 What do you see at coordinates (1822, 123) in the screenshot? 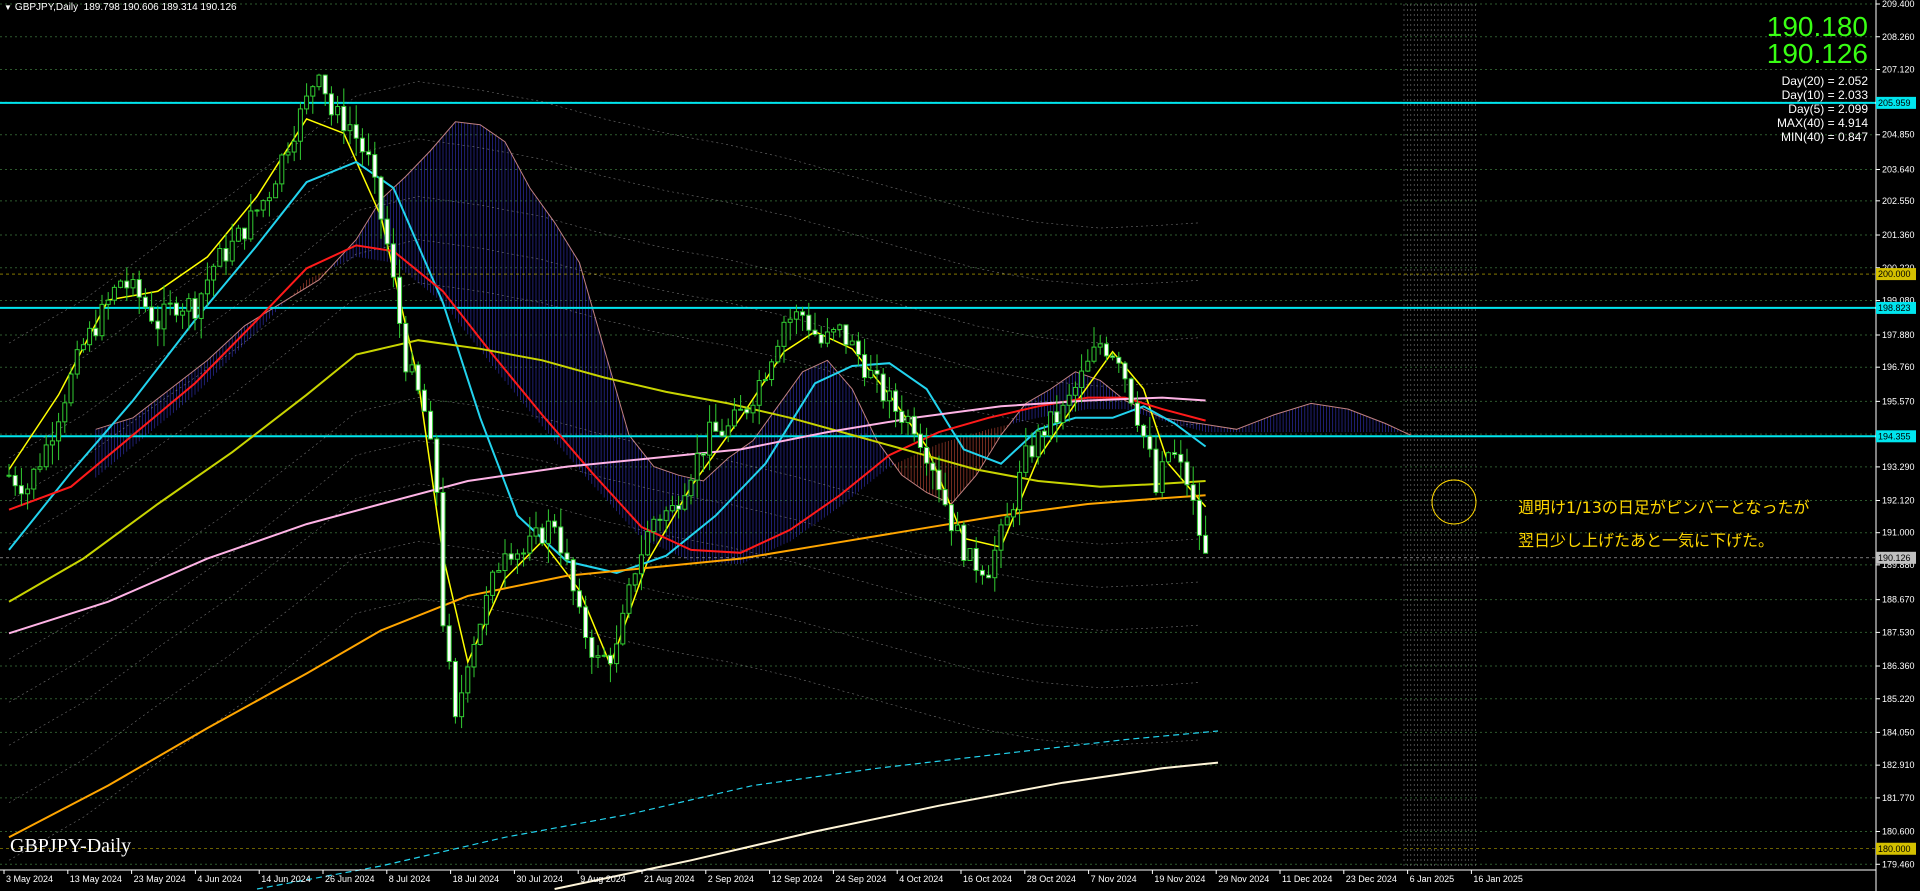
I see `stat-max40: MAX(40) = 4.914` at bounding box center [1822, 123].